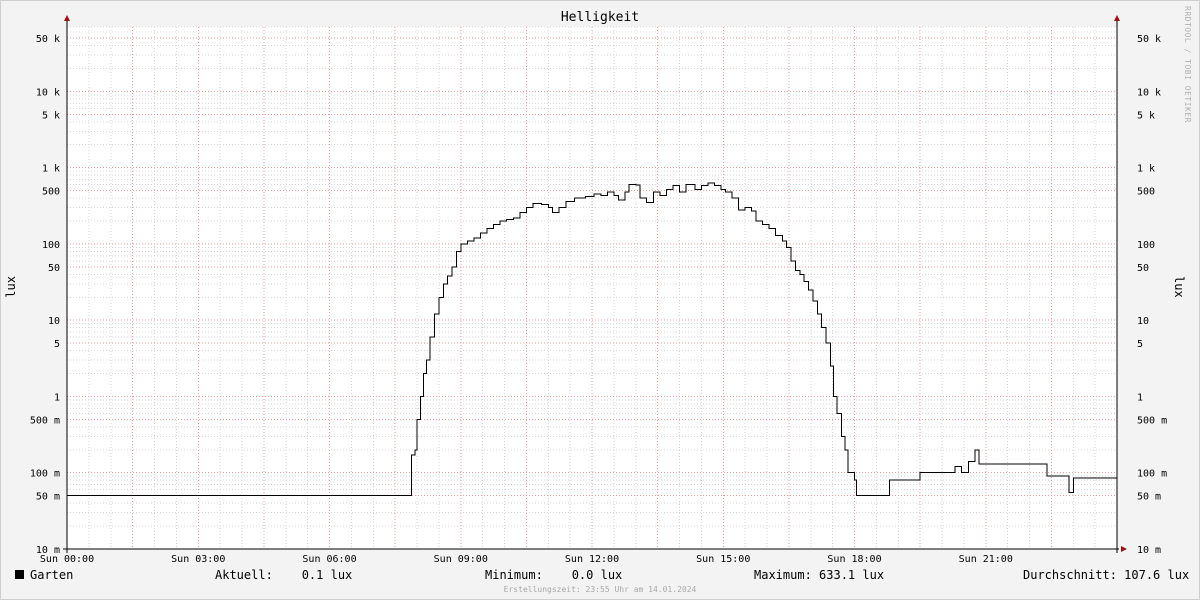  I want to click on y-tick-label-left: 10 k, so click(48, 92).